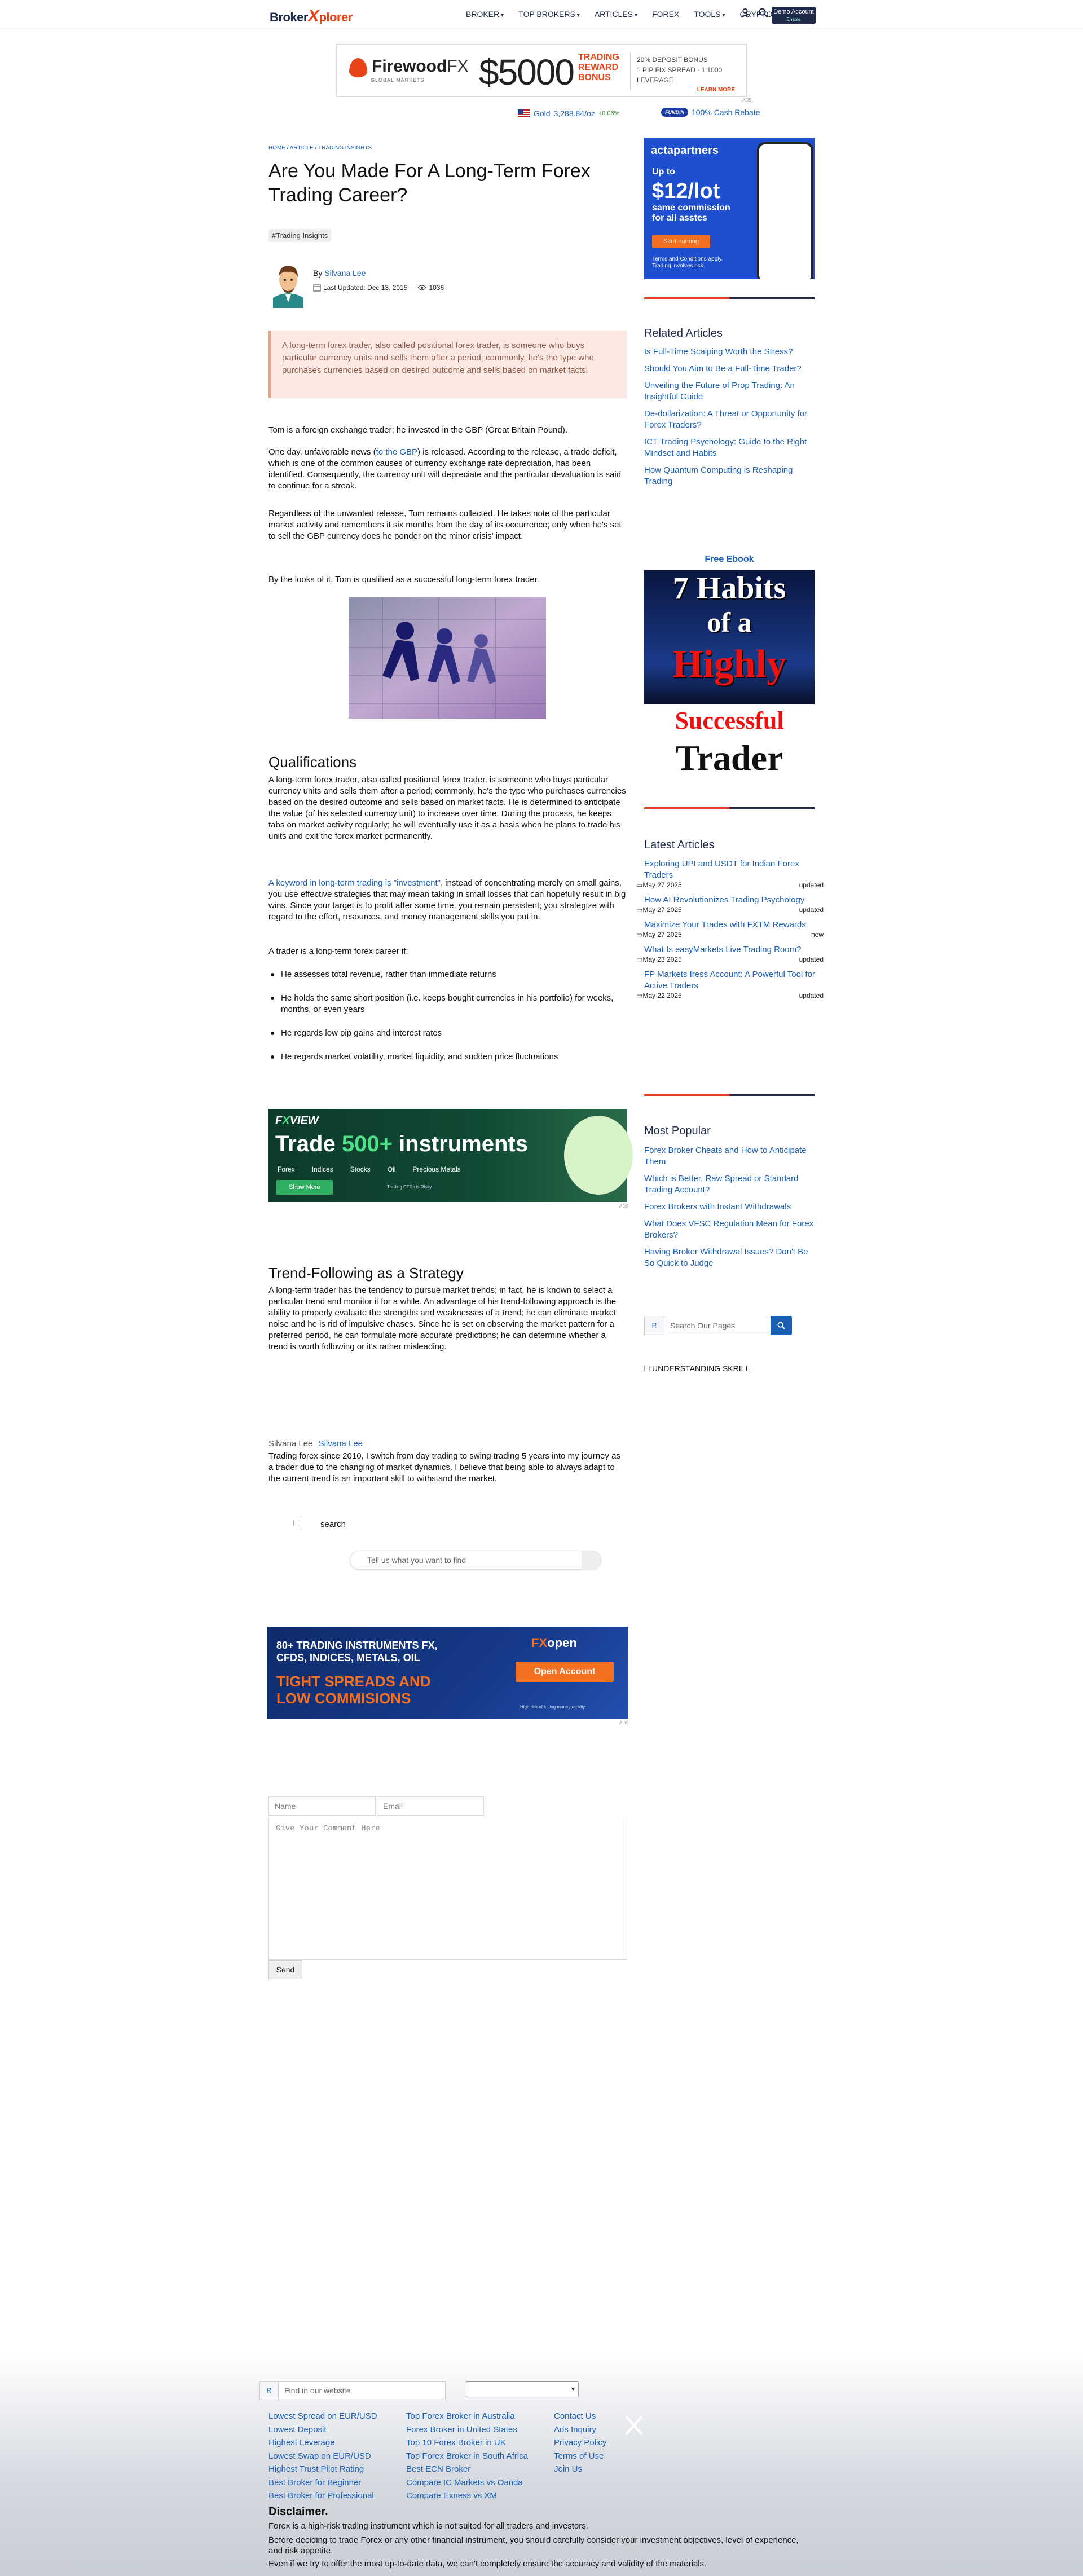  I want to click on firewood-logo: FirewoodFX, so click(421, 66).